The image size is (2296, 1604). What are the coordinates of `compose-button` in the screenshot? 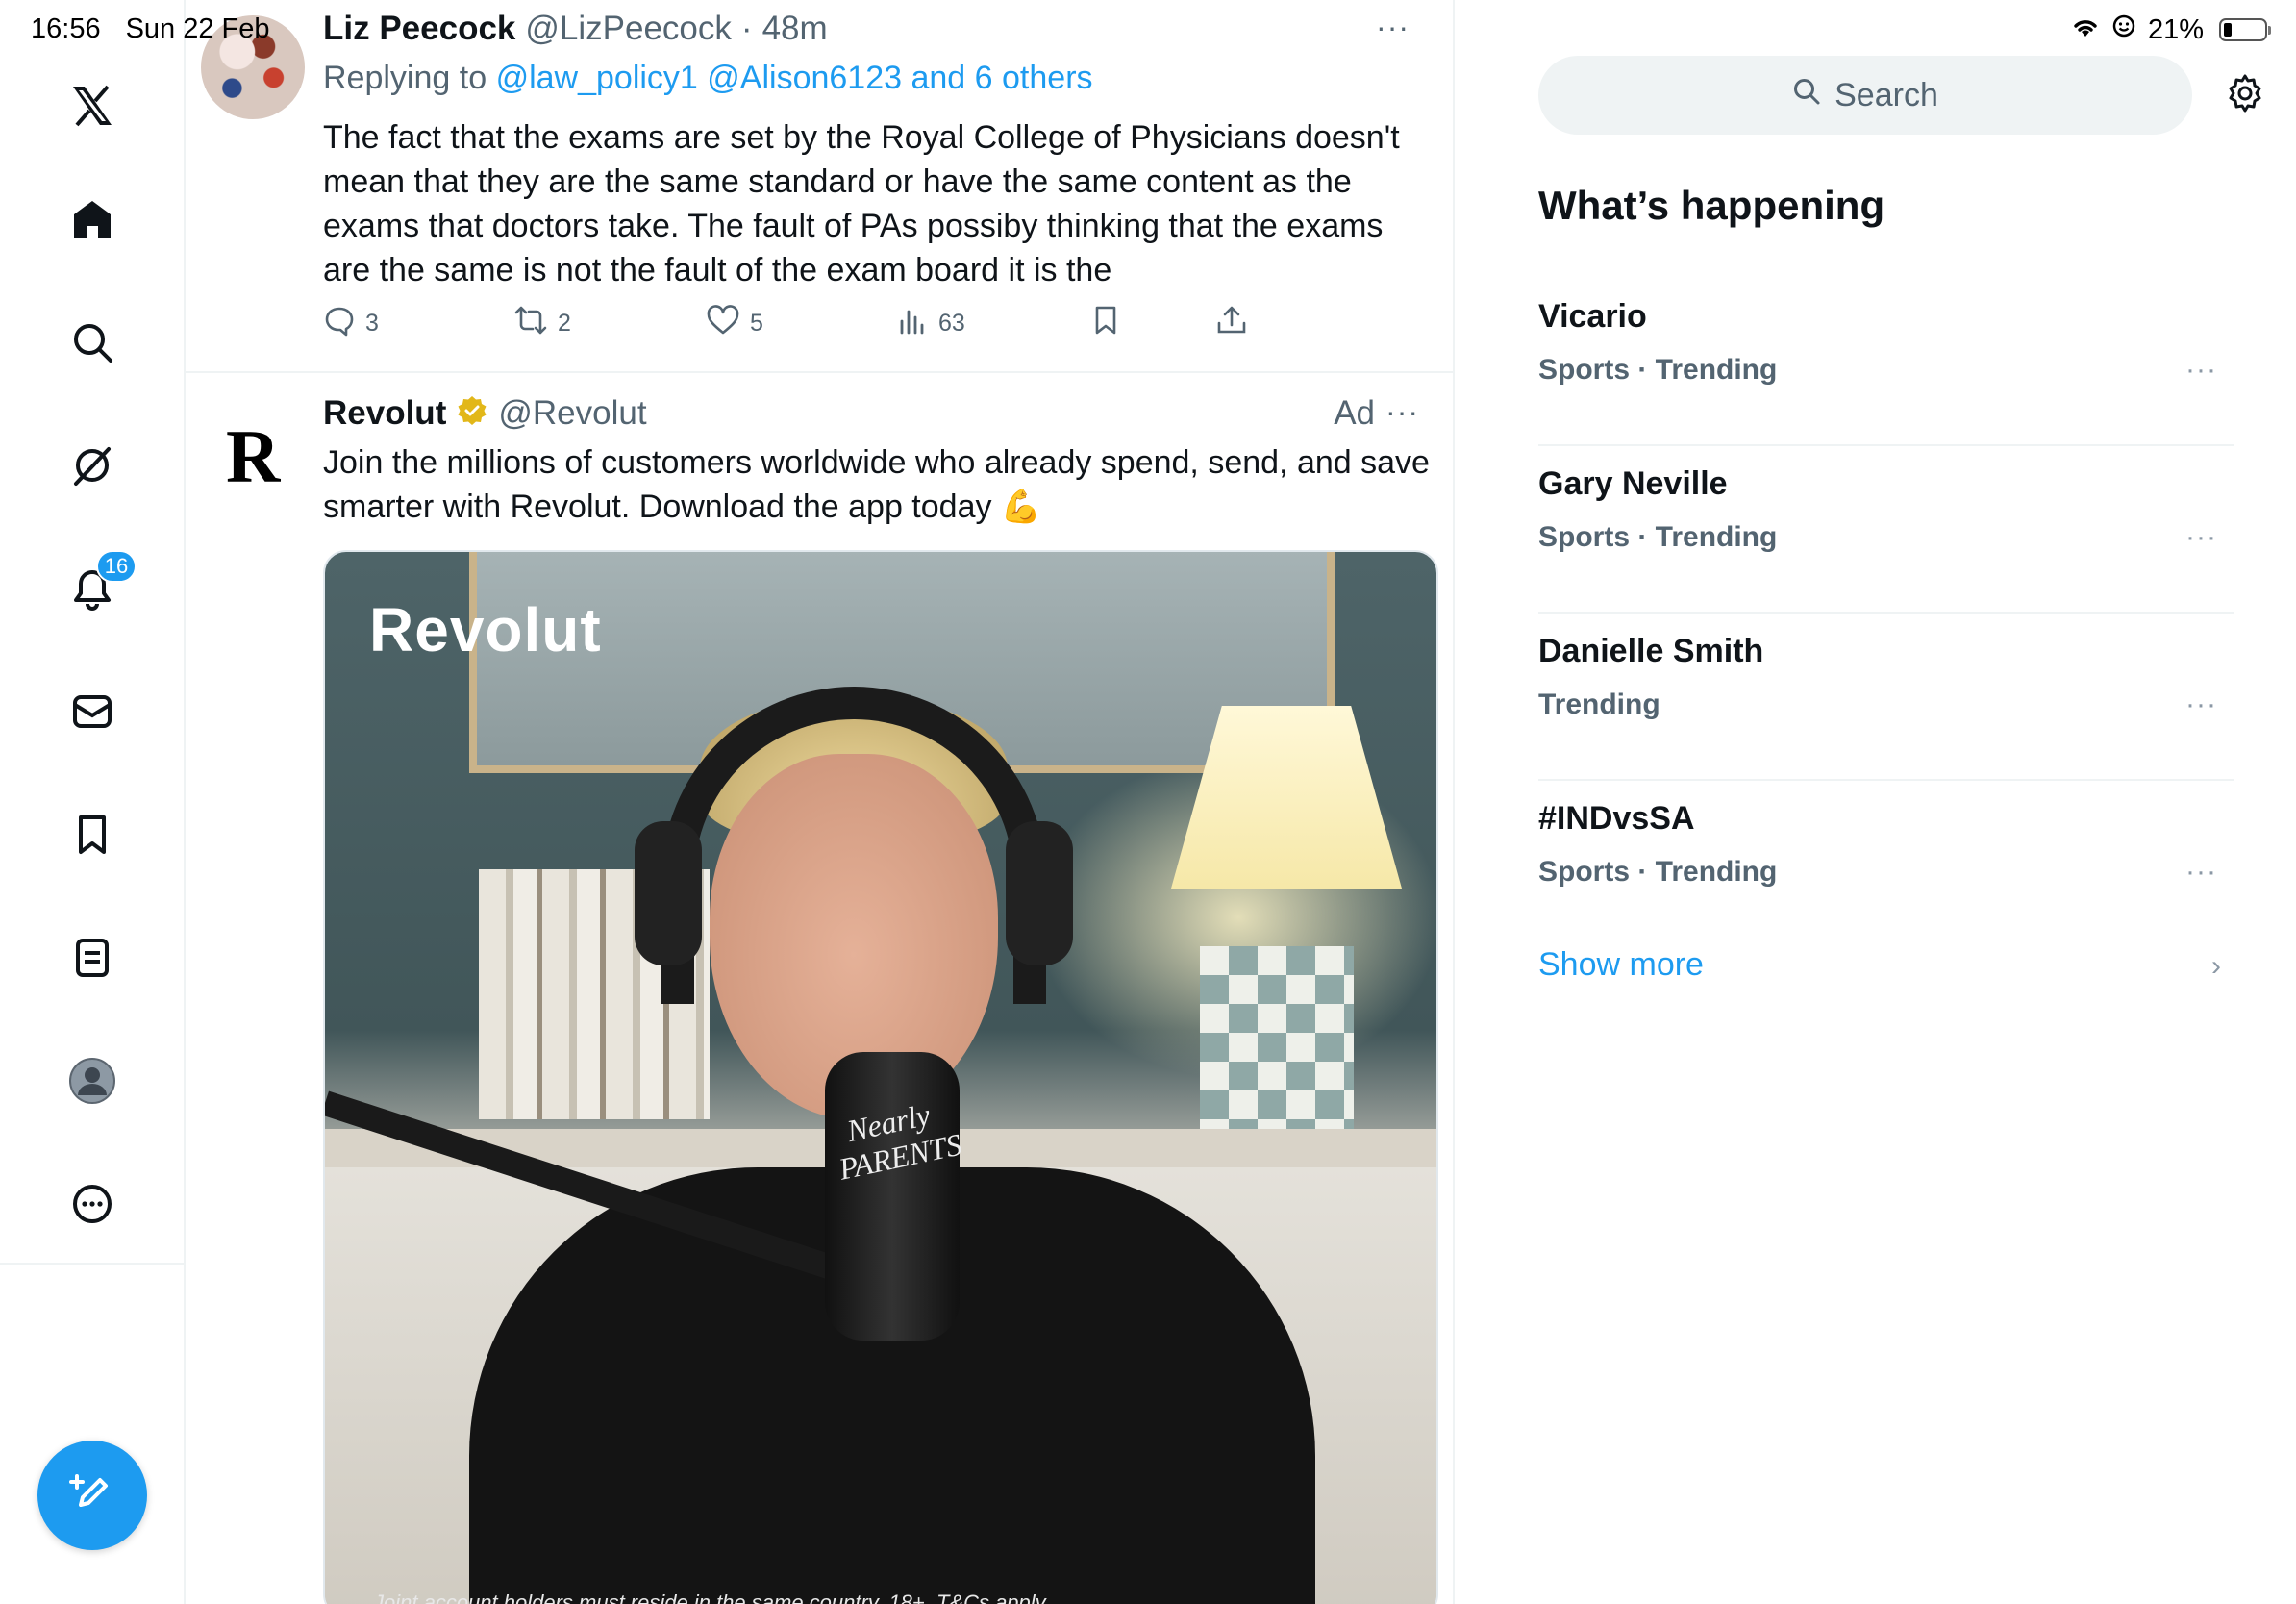 It's located at (92, 1495).